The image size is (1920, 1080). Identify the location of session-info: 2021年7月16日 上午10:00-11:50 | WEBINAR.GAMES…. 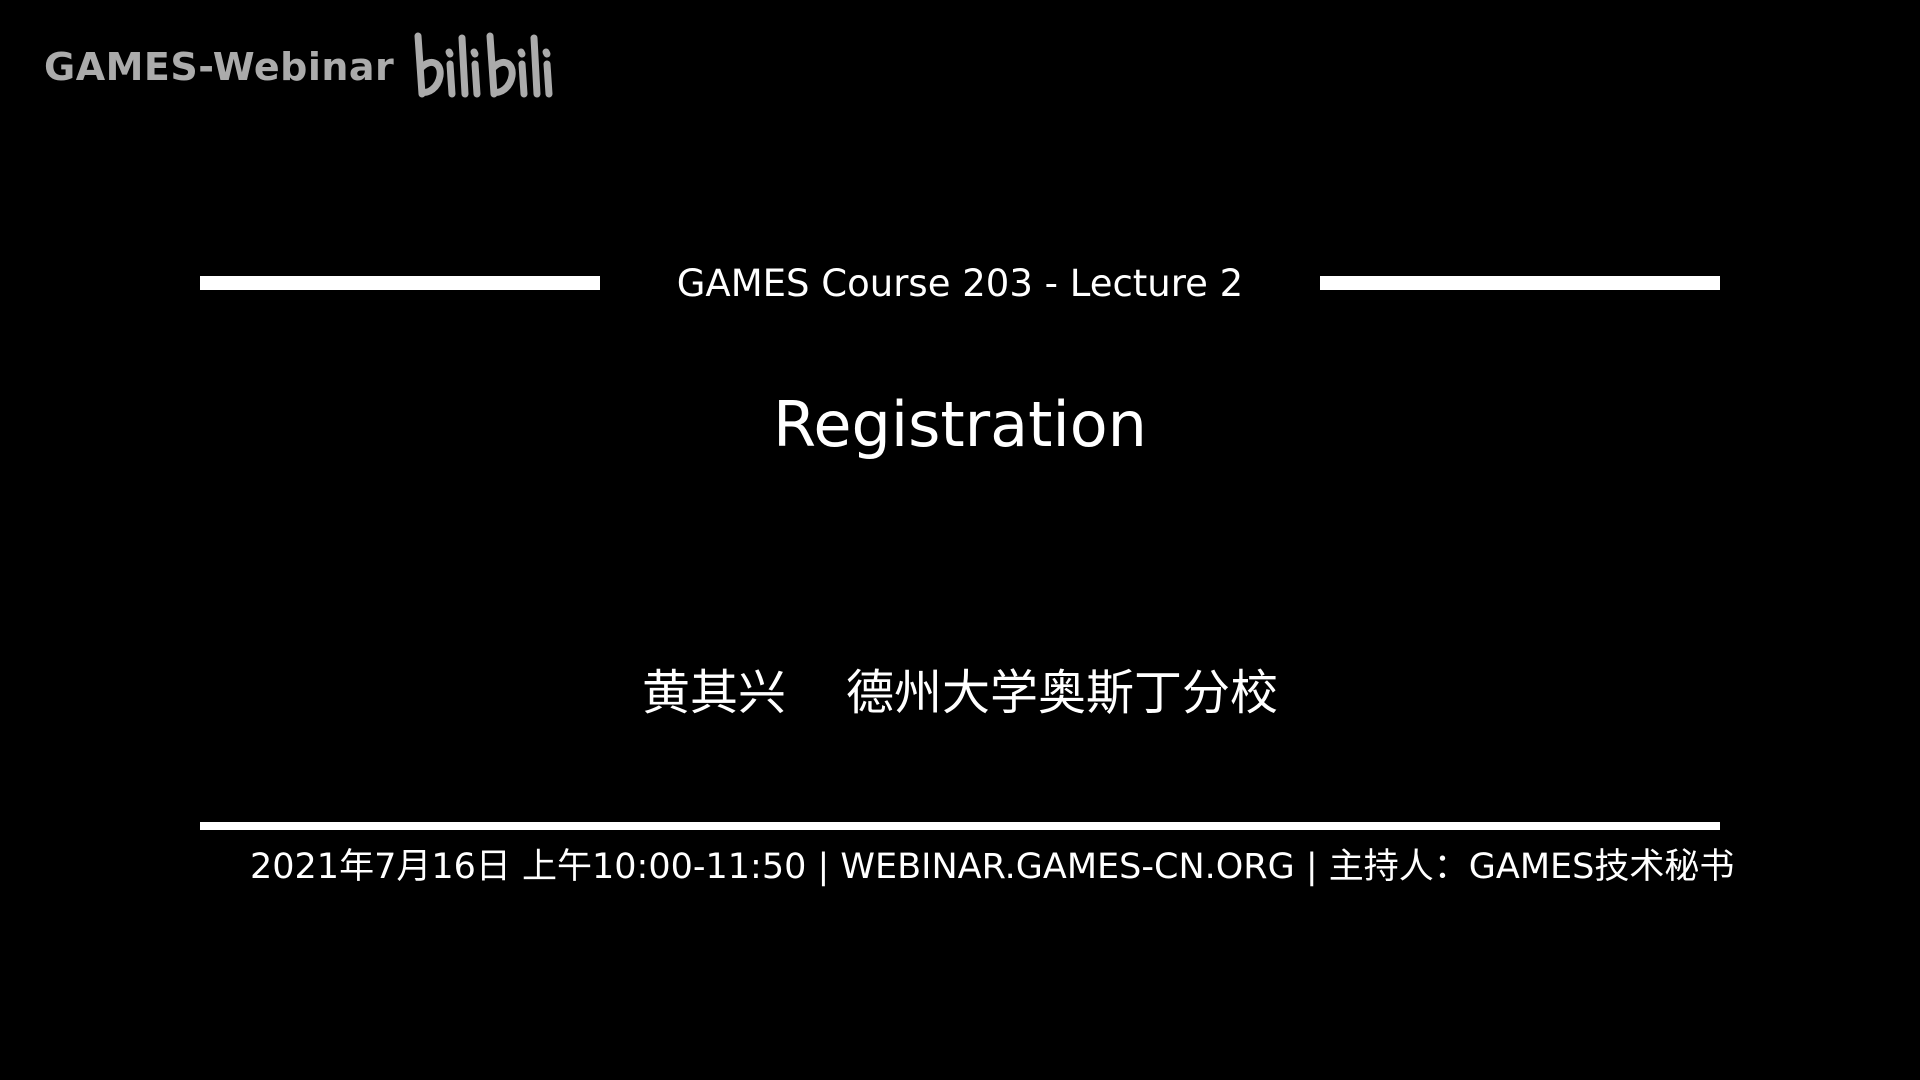
(992, 867).